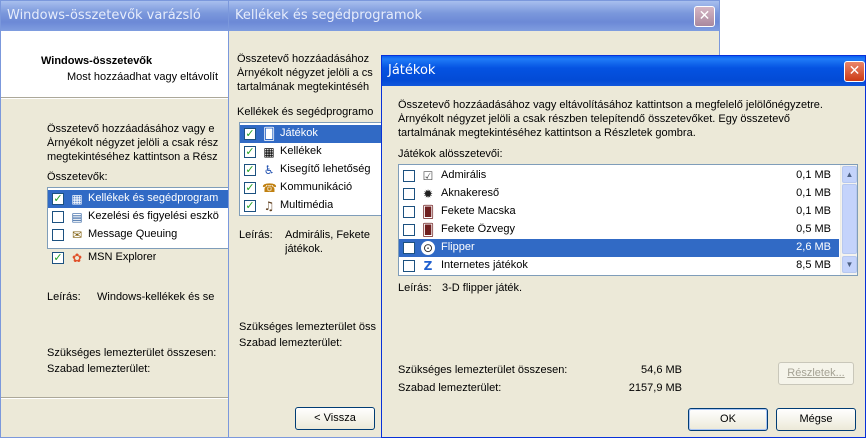 The image size is (866, 438). What do you see at coordinates (305, 73) in the screenshot?
I see `accessories-instructions-2: Árnyékolt négyzet jelöli a cs` at bounding box center [305, 73].